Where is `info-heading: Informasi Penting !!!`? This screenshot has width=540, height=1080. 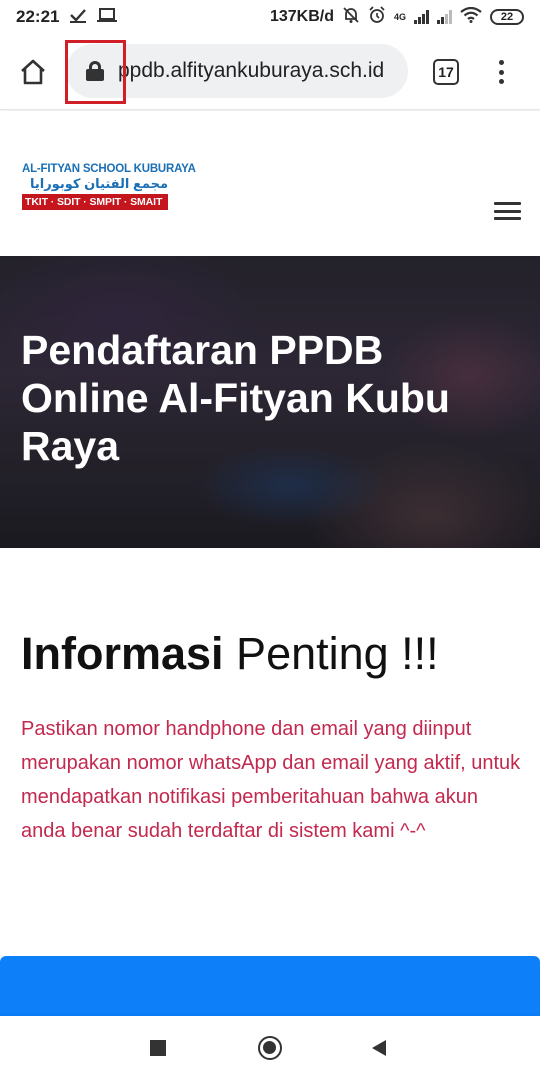 info-heading: Informasi Penting !!! is located at coordinates (230, 654).